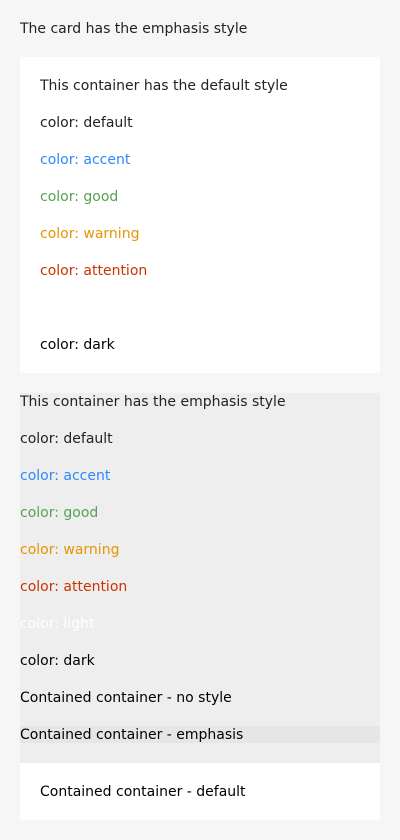 The image size is (400, 840). What do you see at coordinates (59, 513) in the screenshot?
I see `emphasis-color-good: color: good` at bounding box center [59, 513].